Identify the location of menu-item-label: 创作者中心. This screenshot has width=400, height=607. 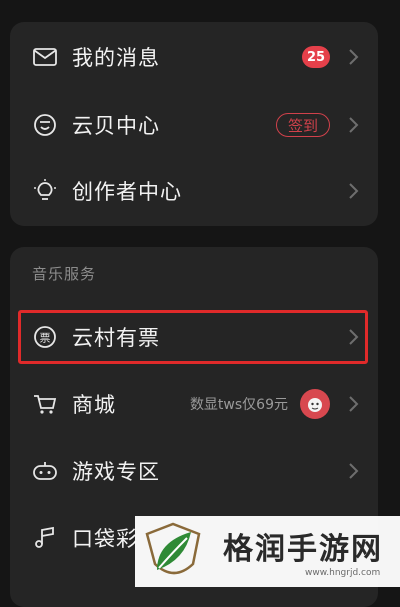
(127, 192).